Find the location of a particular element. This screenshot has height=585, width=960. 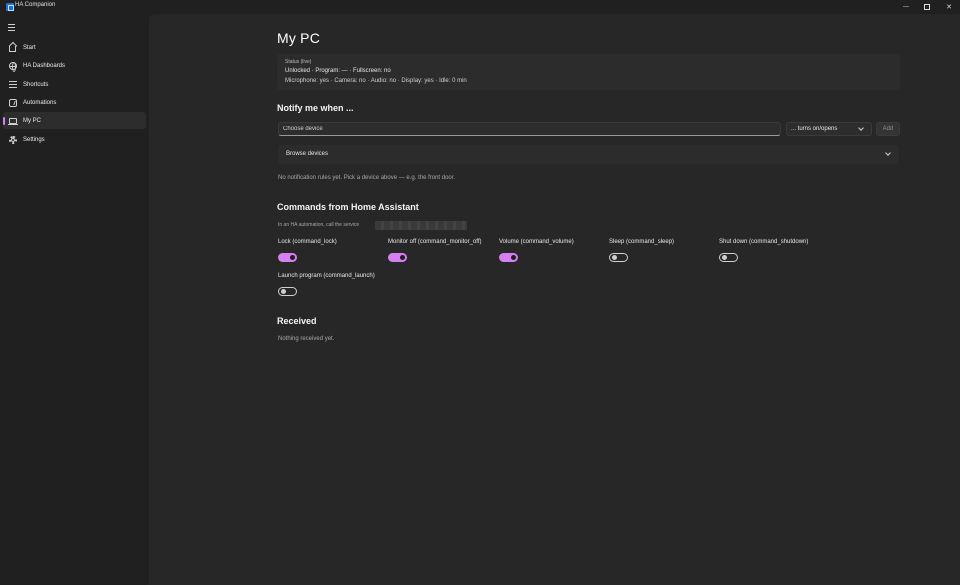

command-label: Launch program (command_launch) is located at coordinates (326, 276).